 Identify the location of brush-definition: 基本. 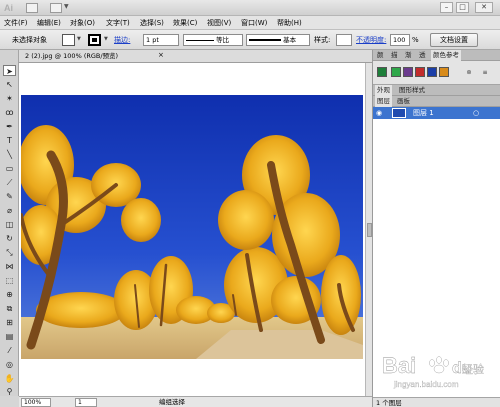
(278, 40).